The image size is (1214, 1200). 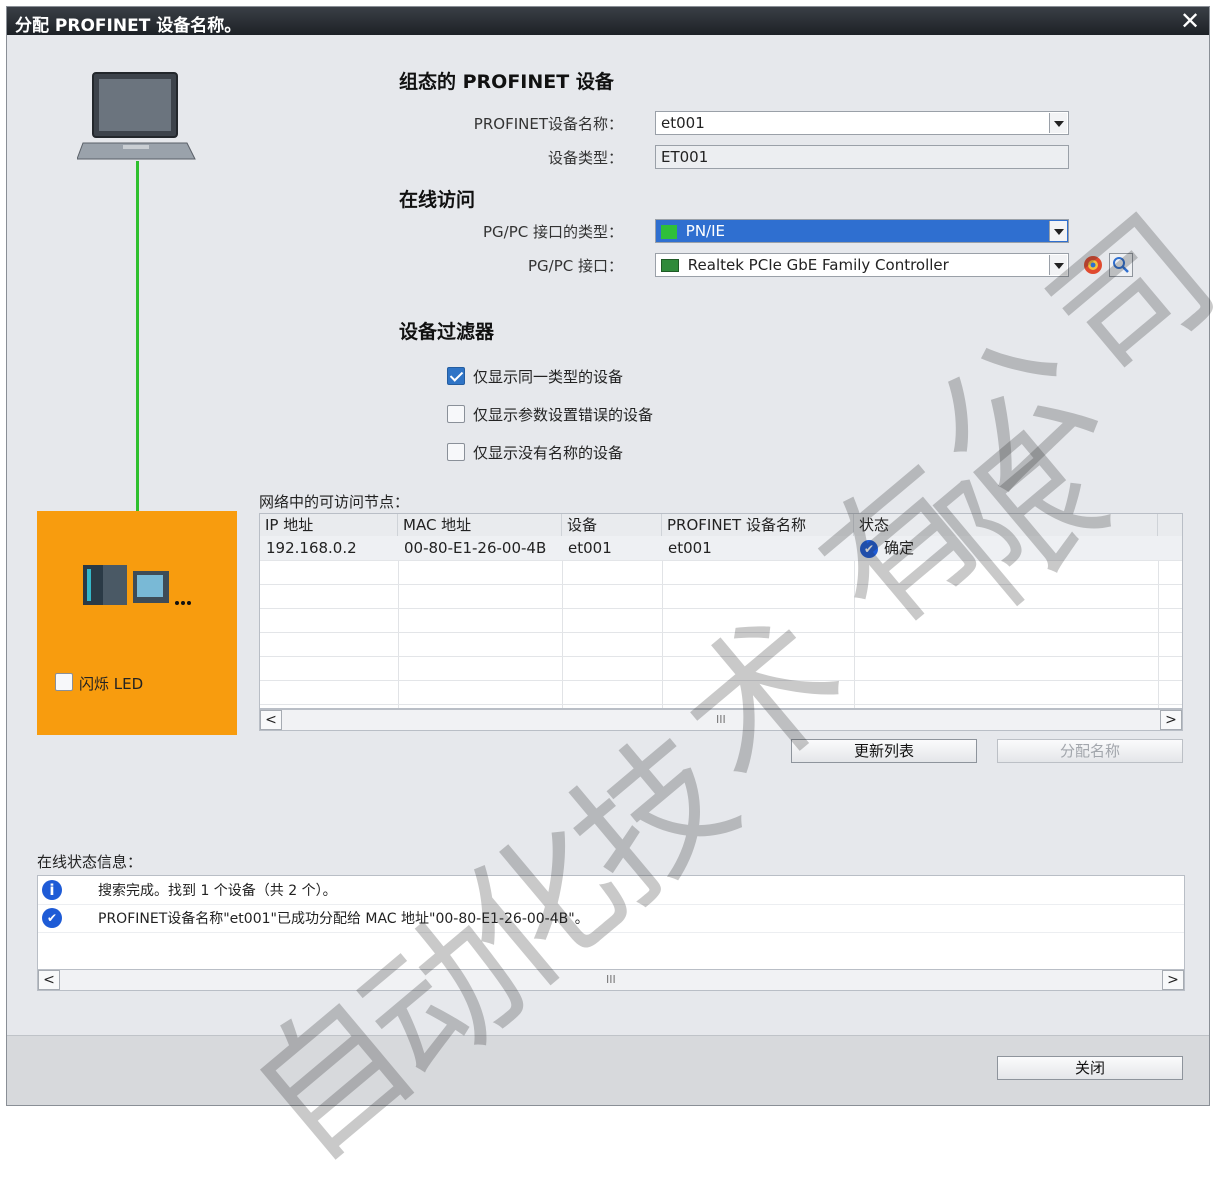 What do you see at coordinates (1006, 525) in the screenshot?
I see `col-status: 状态` at bounding box center [1006, 525].